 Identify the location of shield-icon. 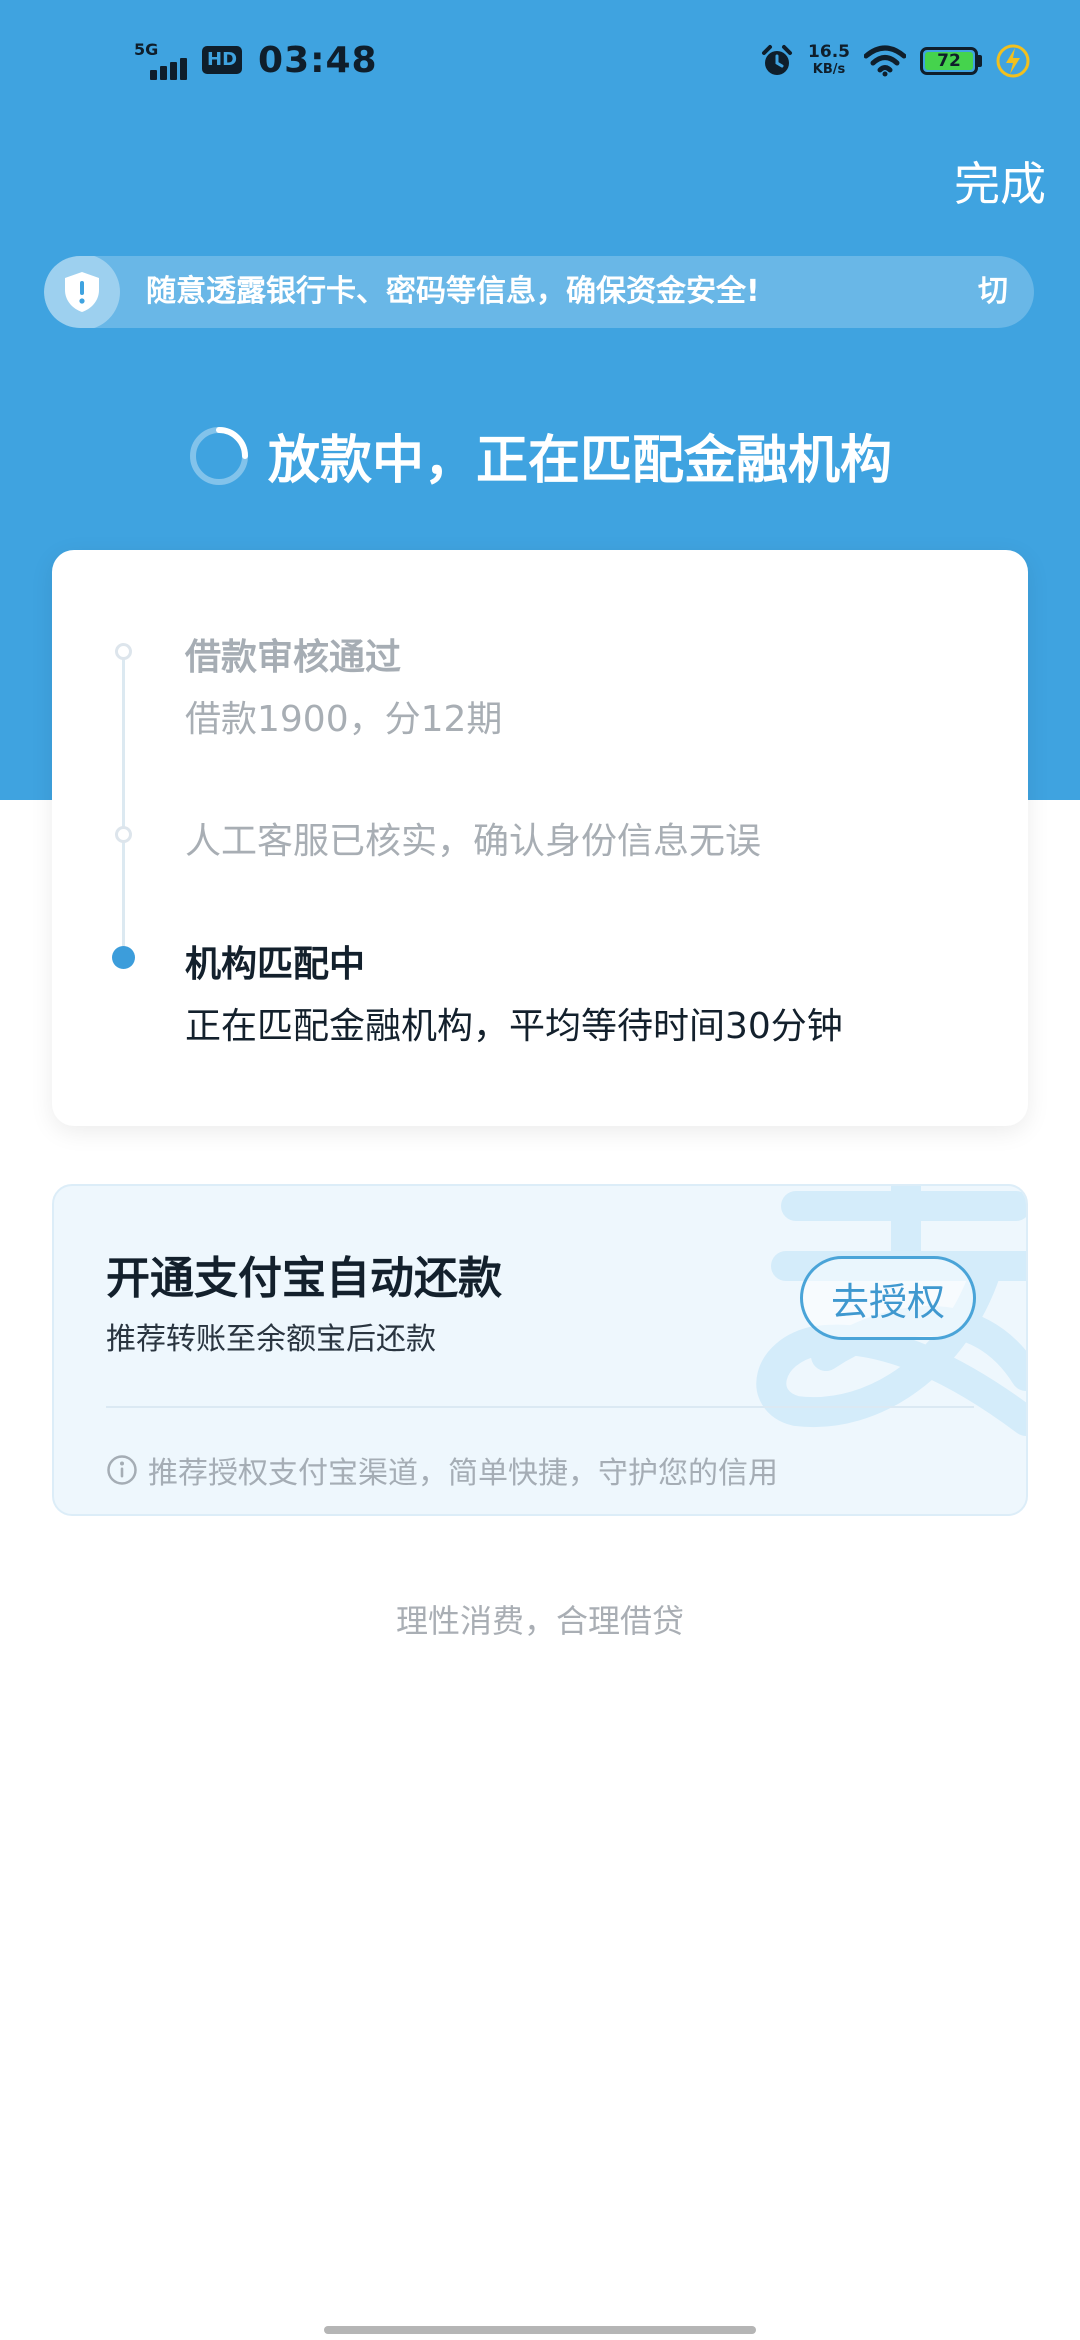
(82, 292).